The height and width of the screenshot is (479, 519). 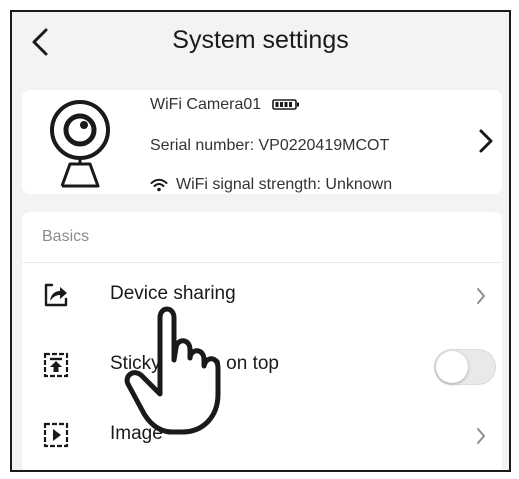 What do you see at coordinates (56, 365) in the screenshot?
I see `pin-to-top-icon` at bounding box center [56, 365].